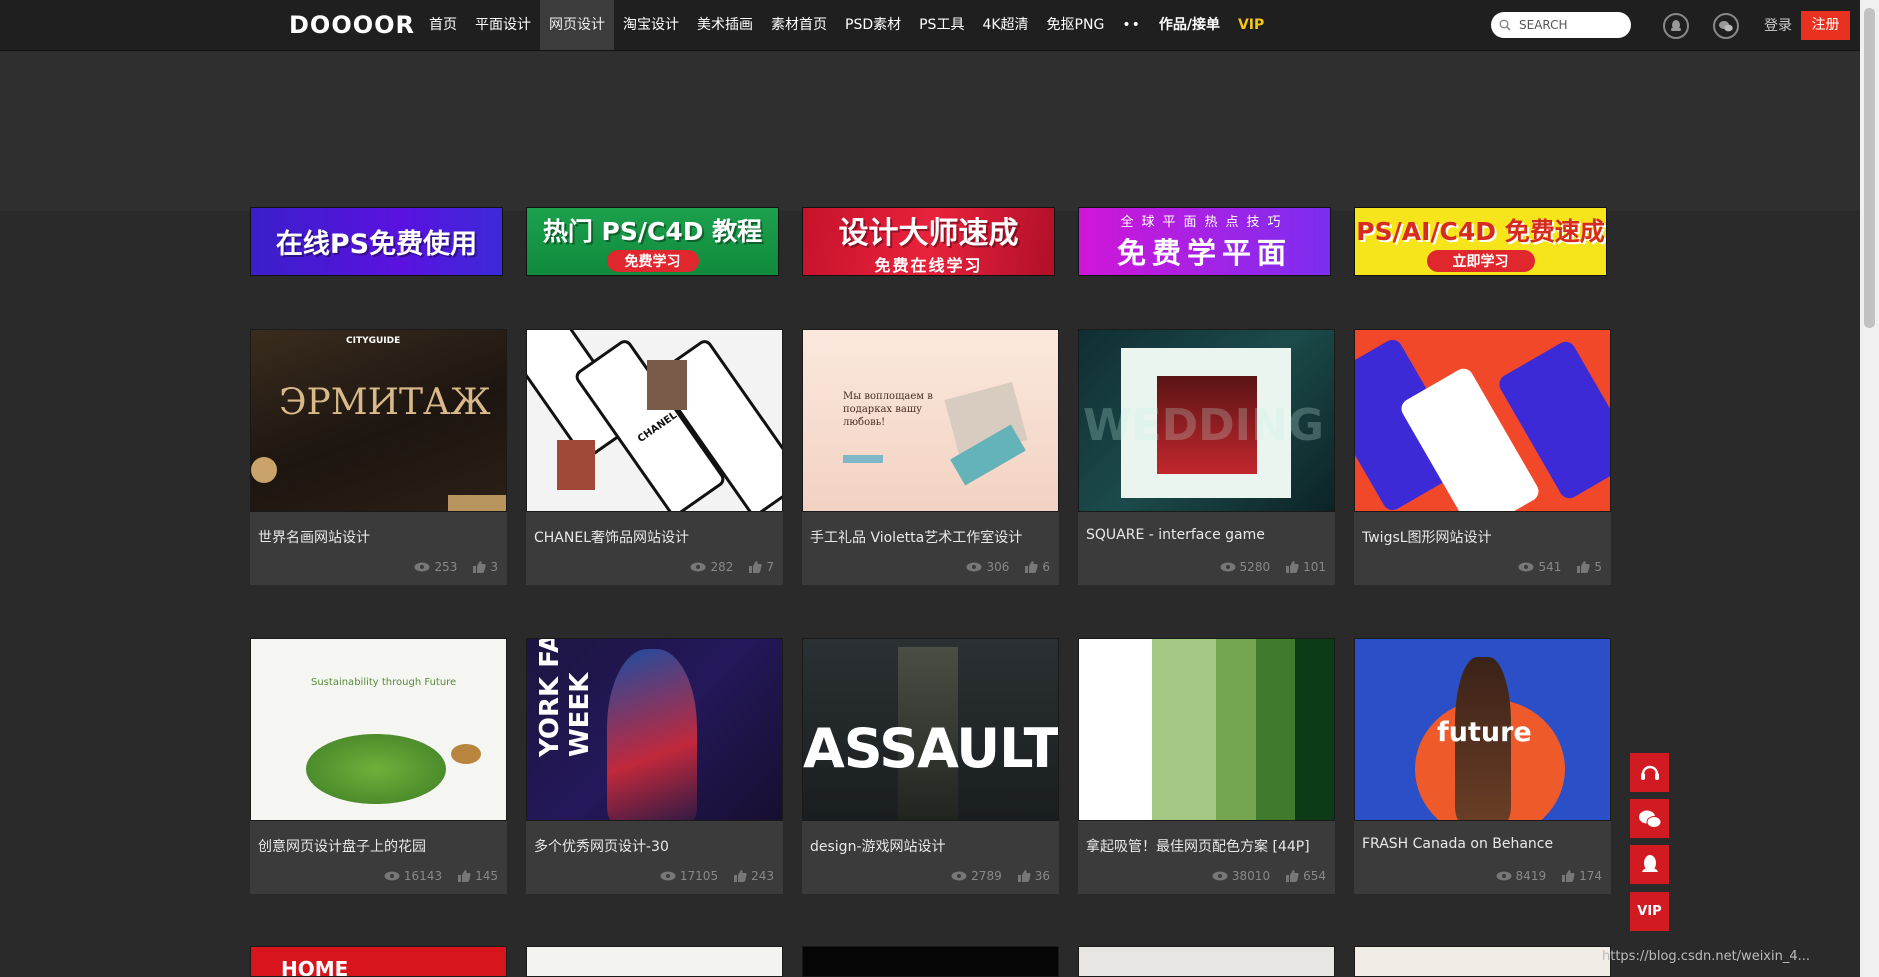 This screenshot has height=977, width=1879. Describe the element at coordinates (1778, 25) in the screenshot. I see `login-link: 登录` at that location.